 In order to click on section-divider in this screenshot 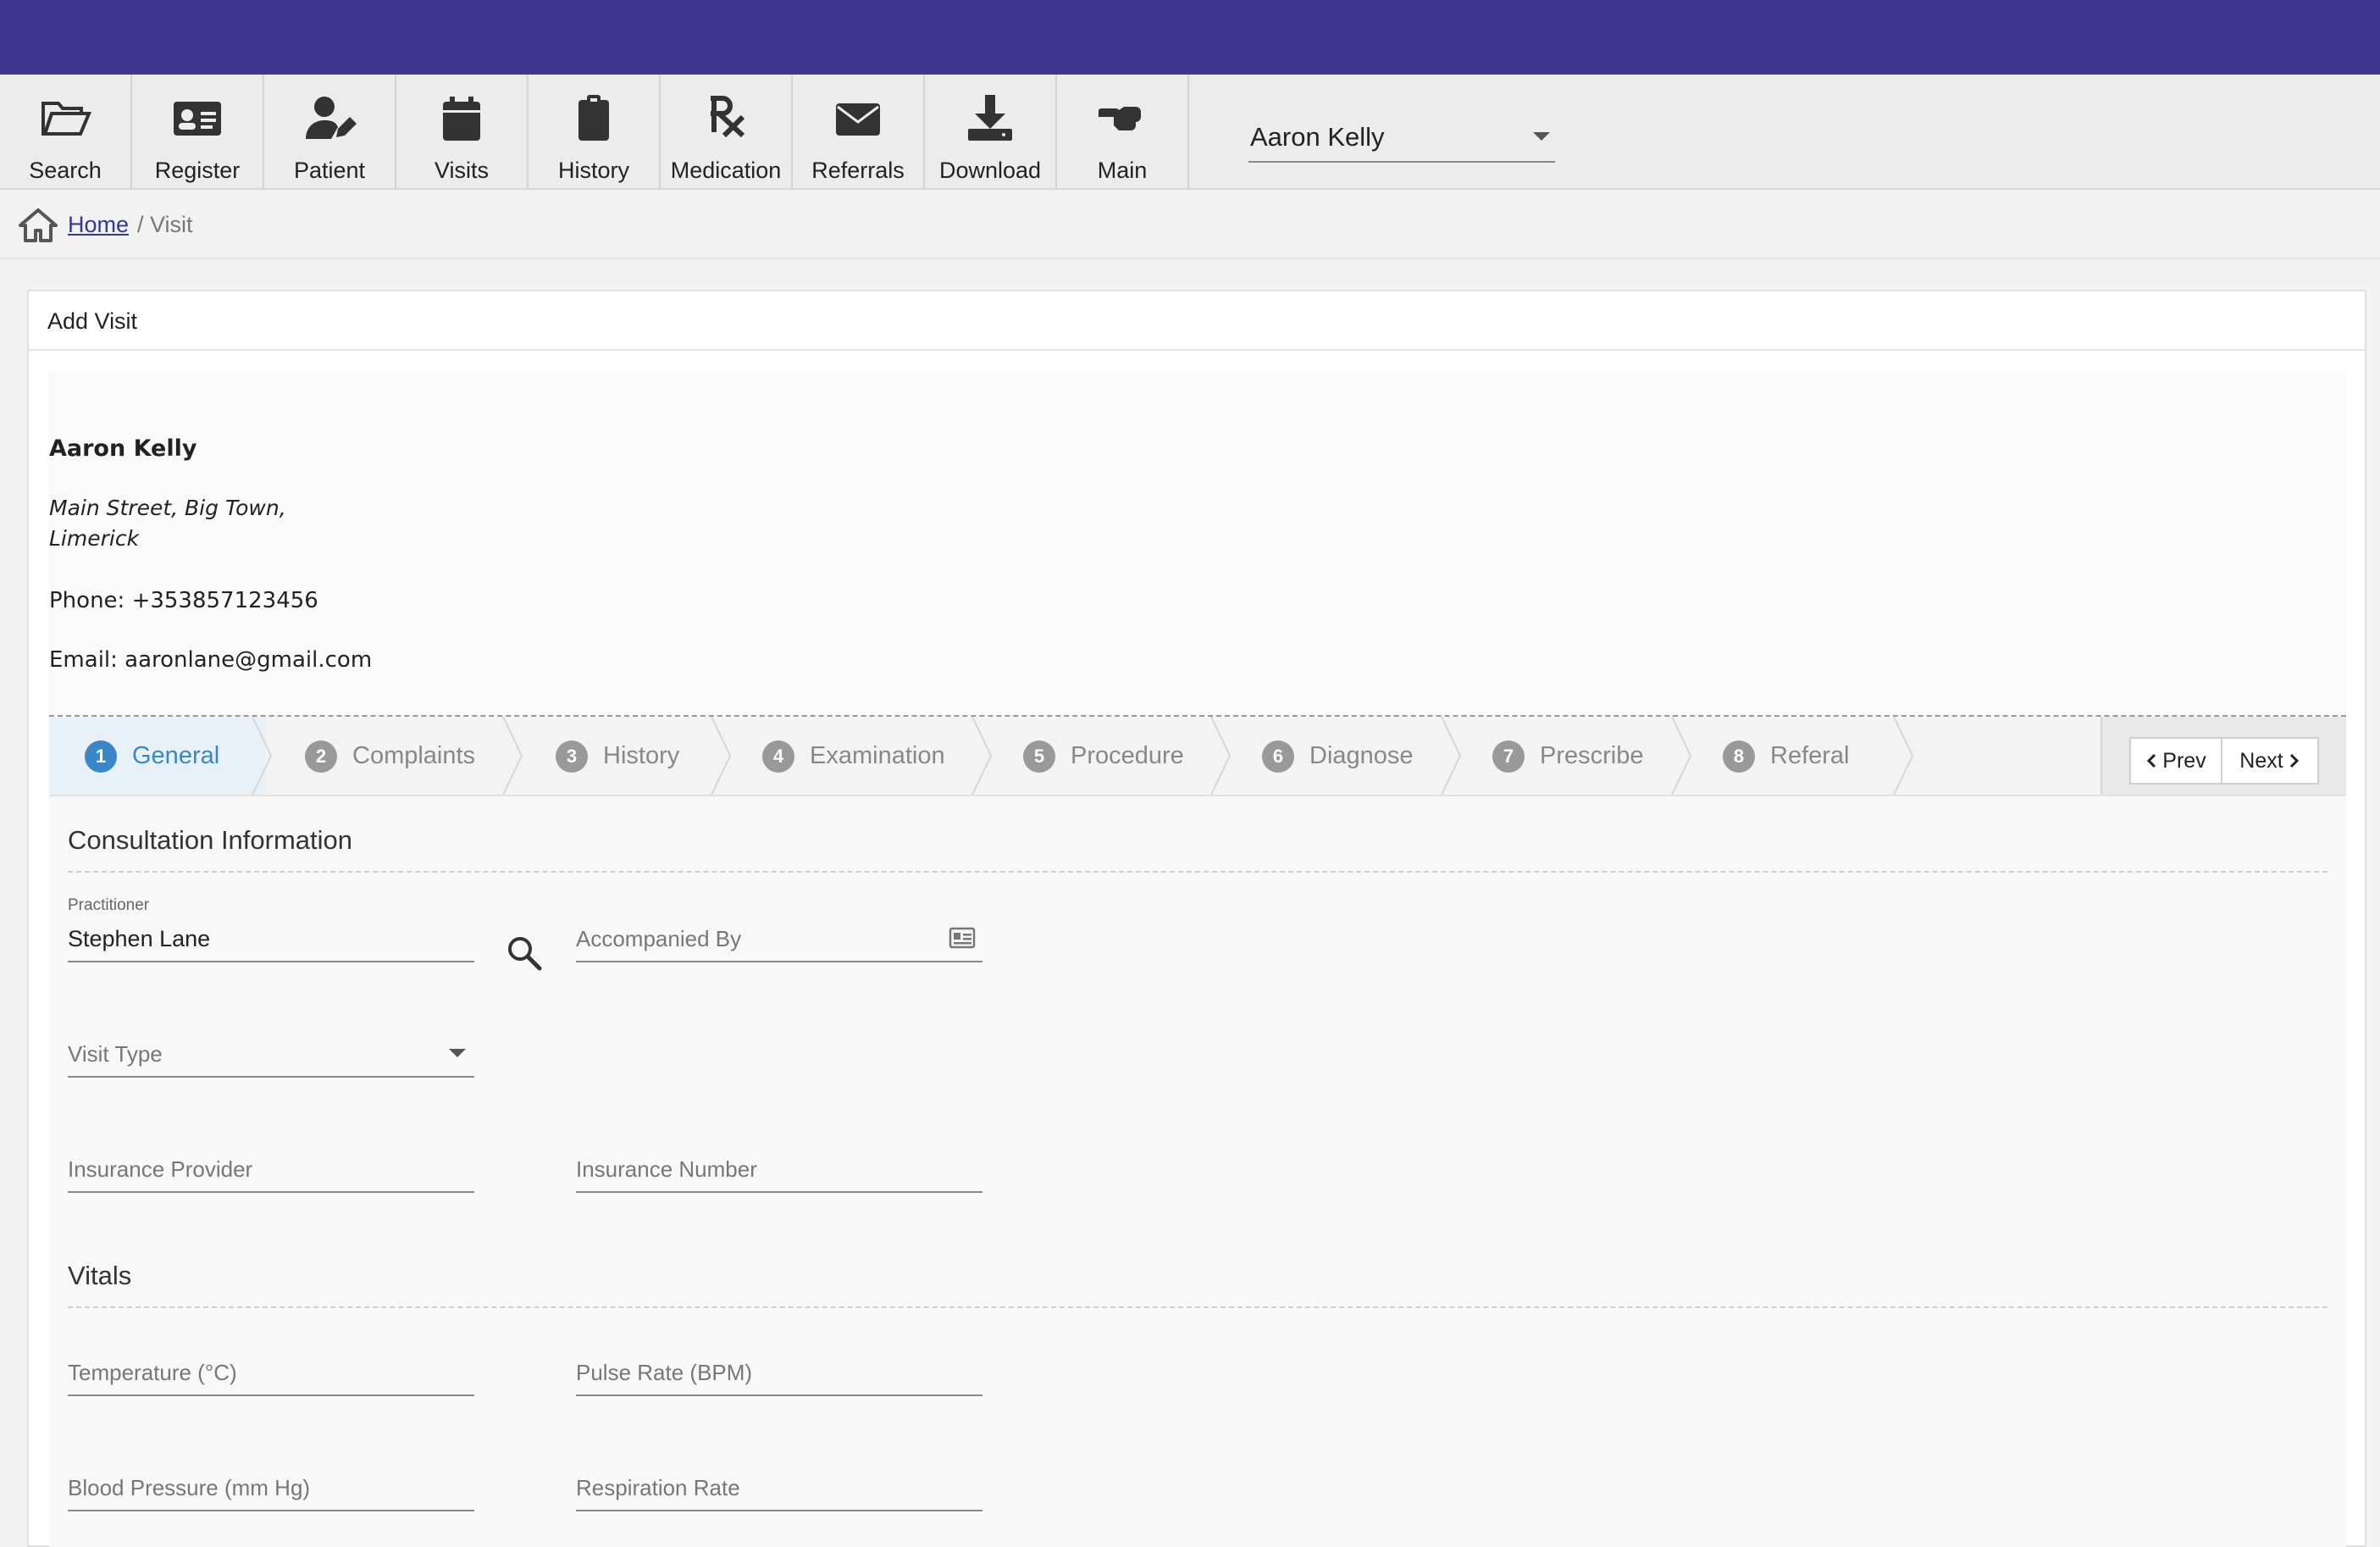, I will do `click(1197, 1307)`.